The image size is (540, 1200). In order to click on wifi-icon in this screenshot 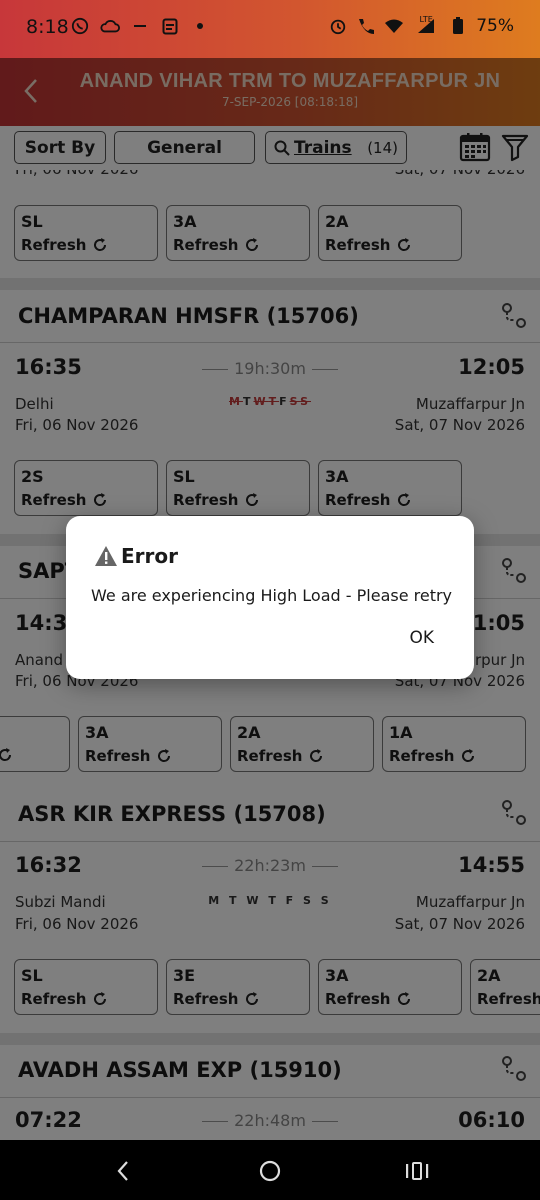, I will do `click(394, 26)`.